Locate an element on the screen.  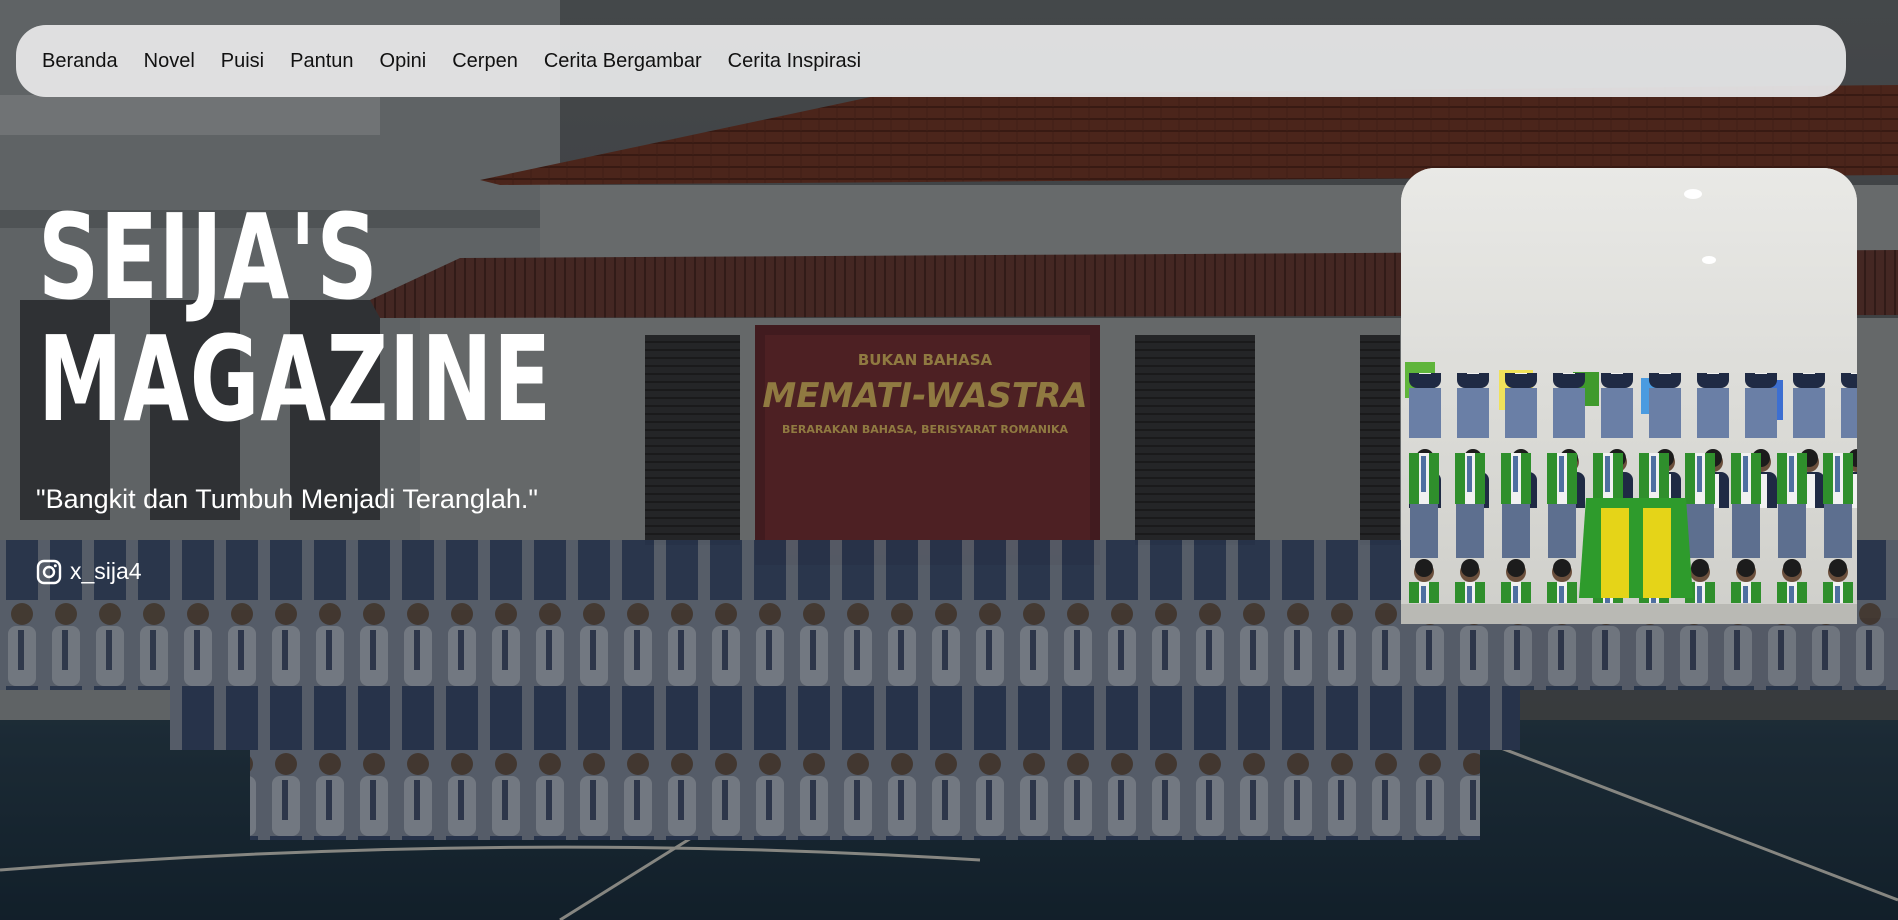
nav-item-beranda: Beranda is located at coordinates (80, 61).